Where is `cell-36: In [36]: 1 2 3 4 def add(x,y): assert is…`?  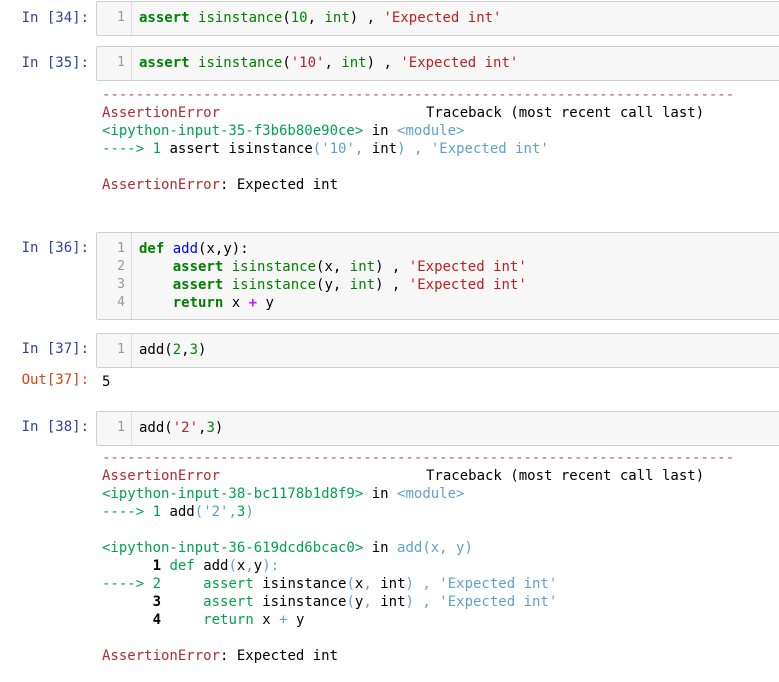
cell-36: In [36]: 1 2 3 4 def add(x,y): assert is… is located at coordinates (389, 277).